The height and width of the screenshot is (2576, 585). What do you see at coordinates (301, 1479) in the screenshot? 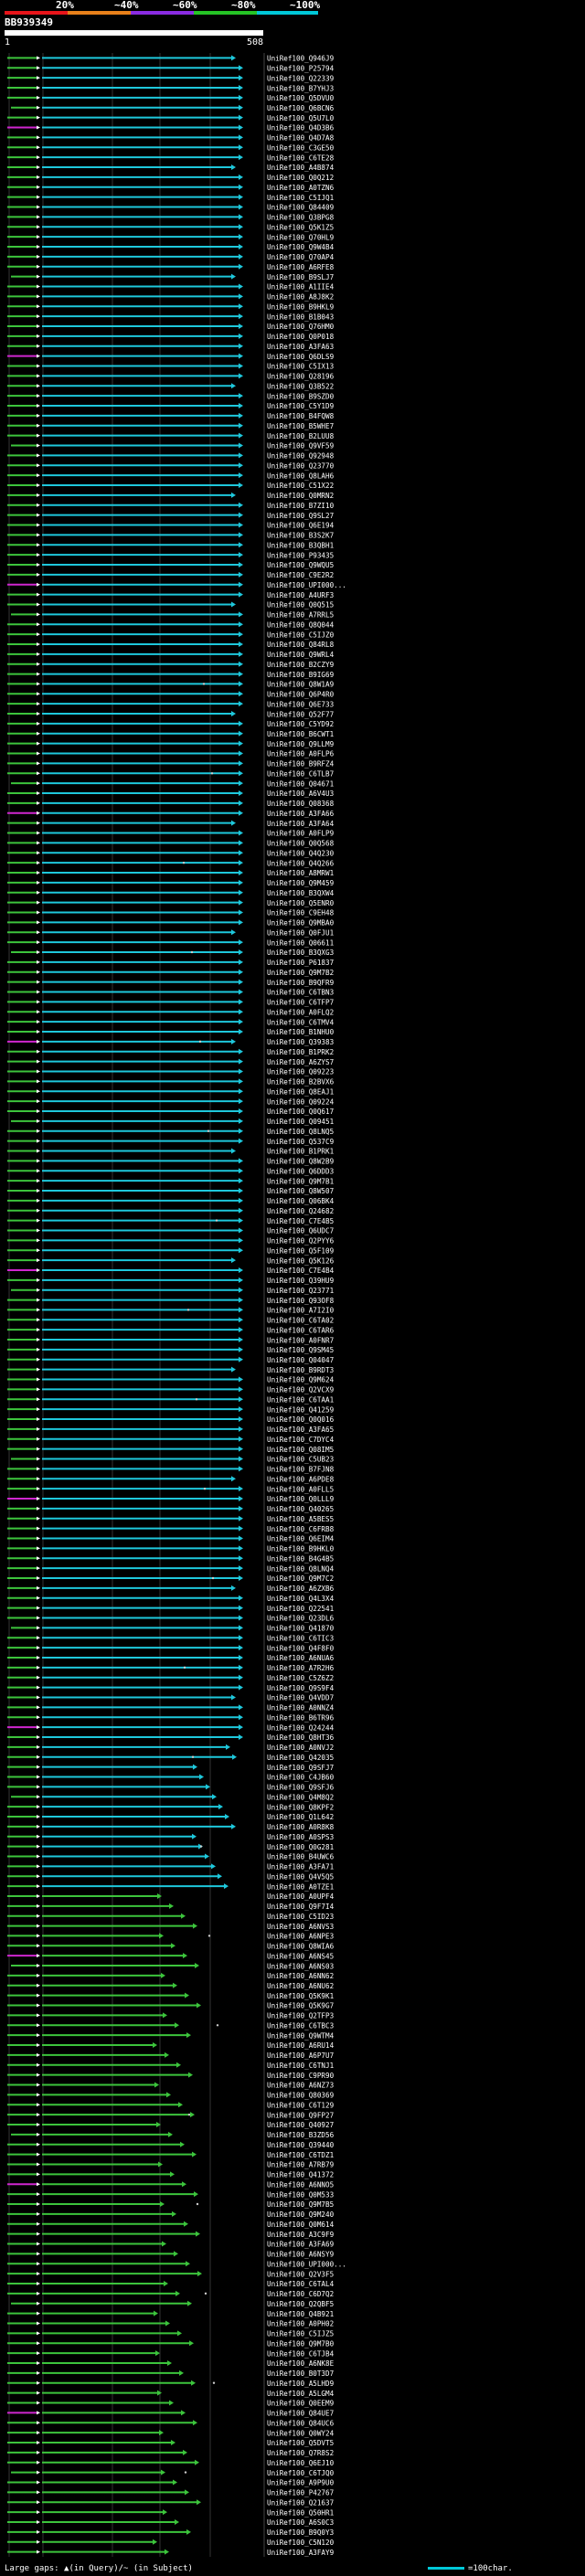
I see `hit-id-label: UniRef100_A6PDE8` at bounding box center [301, 1479].